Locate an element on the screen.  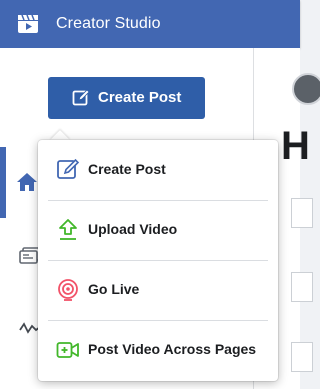
menu-item-create-post: Create Post is located at coordinates (158, 170).